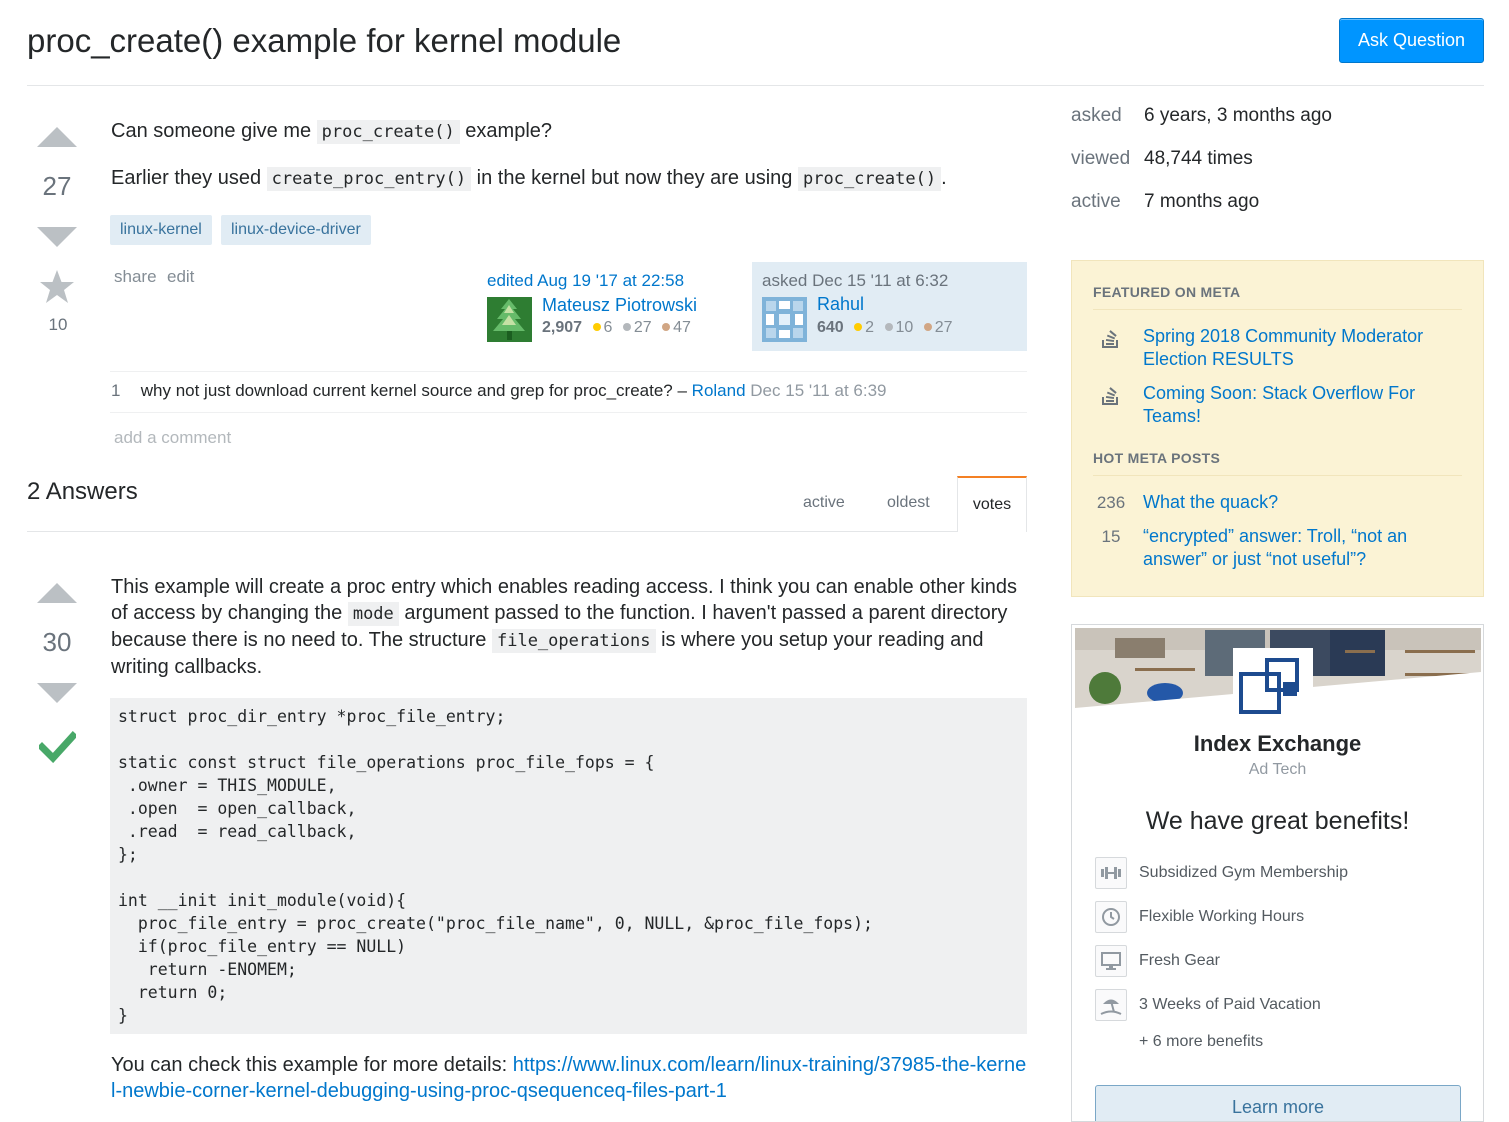 This screenshot has height=1122, width=1509. Describe the element at coordinates (1111, 961) in the screenshot. I see `monitor-icon` at that location.